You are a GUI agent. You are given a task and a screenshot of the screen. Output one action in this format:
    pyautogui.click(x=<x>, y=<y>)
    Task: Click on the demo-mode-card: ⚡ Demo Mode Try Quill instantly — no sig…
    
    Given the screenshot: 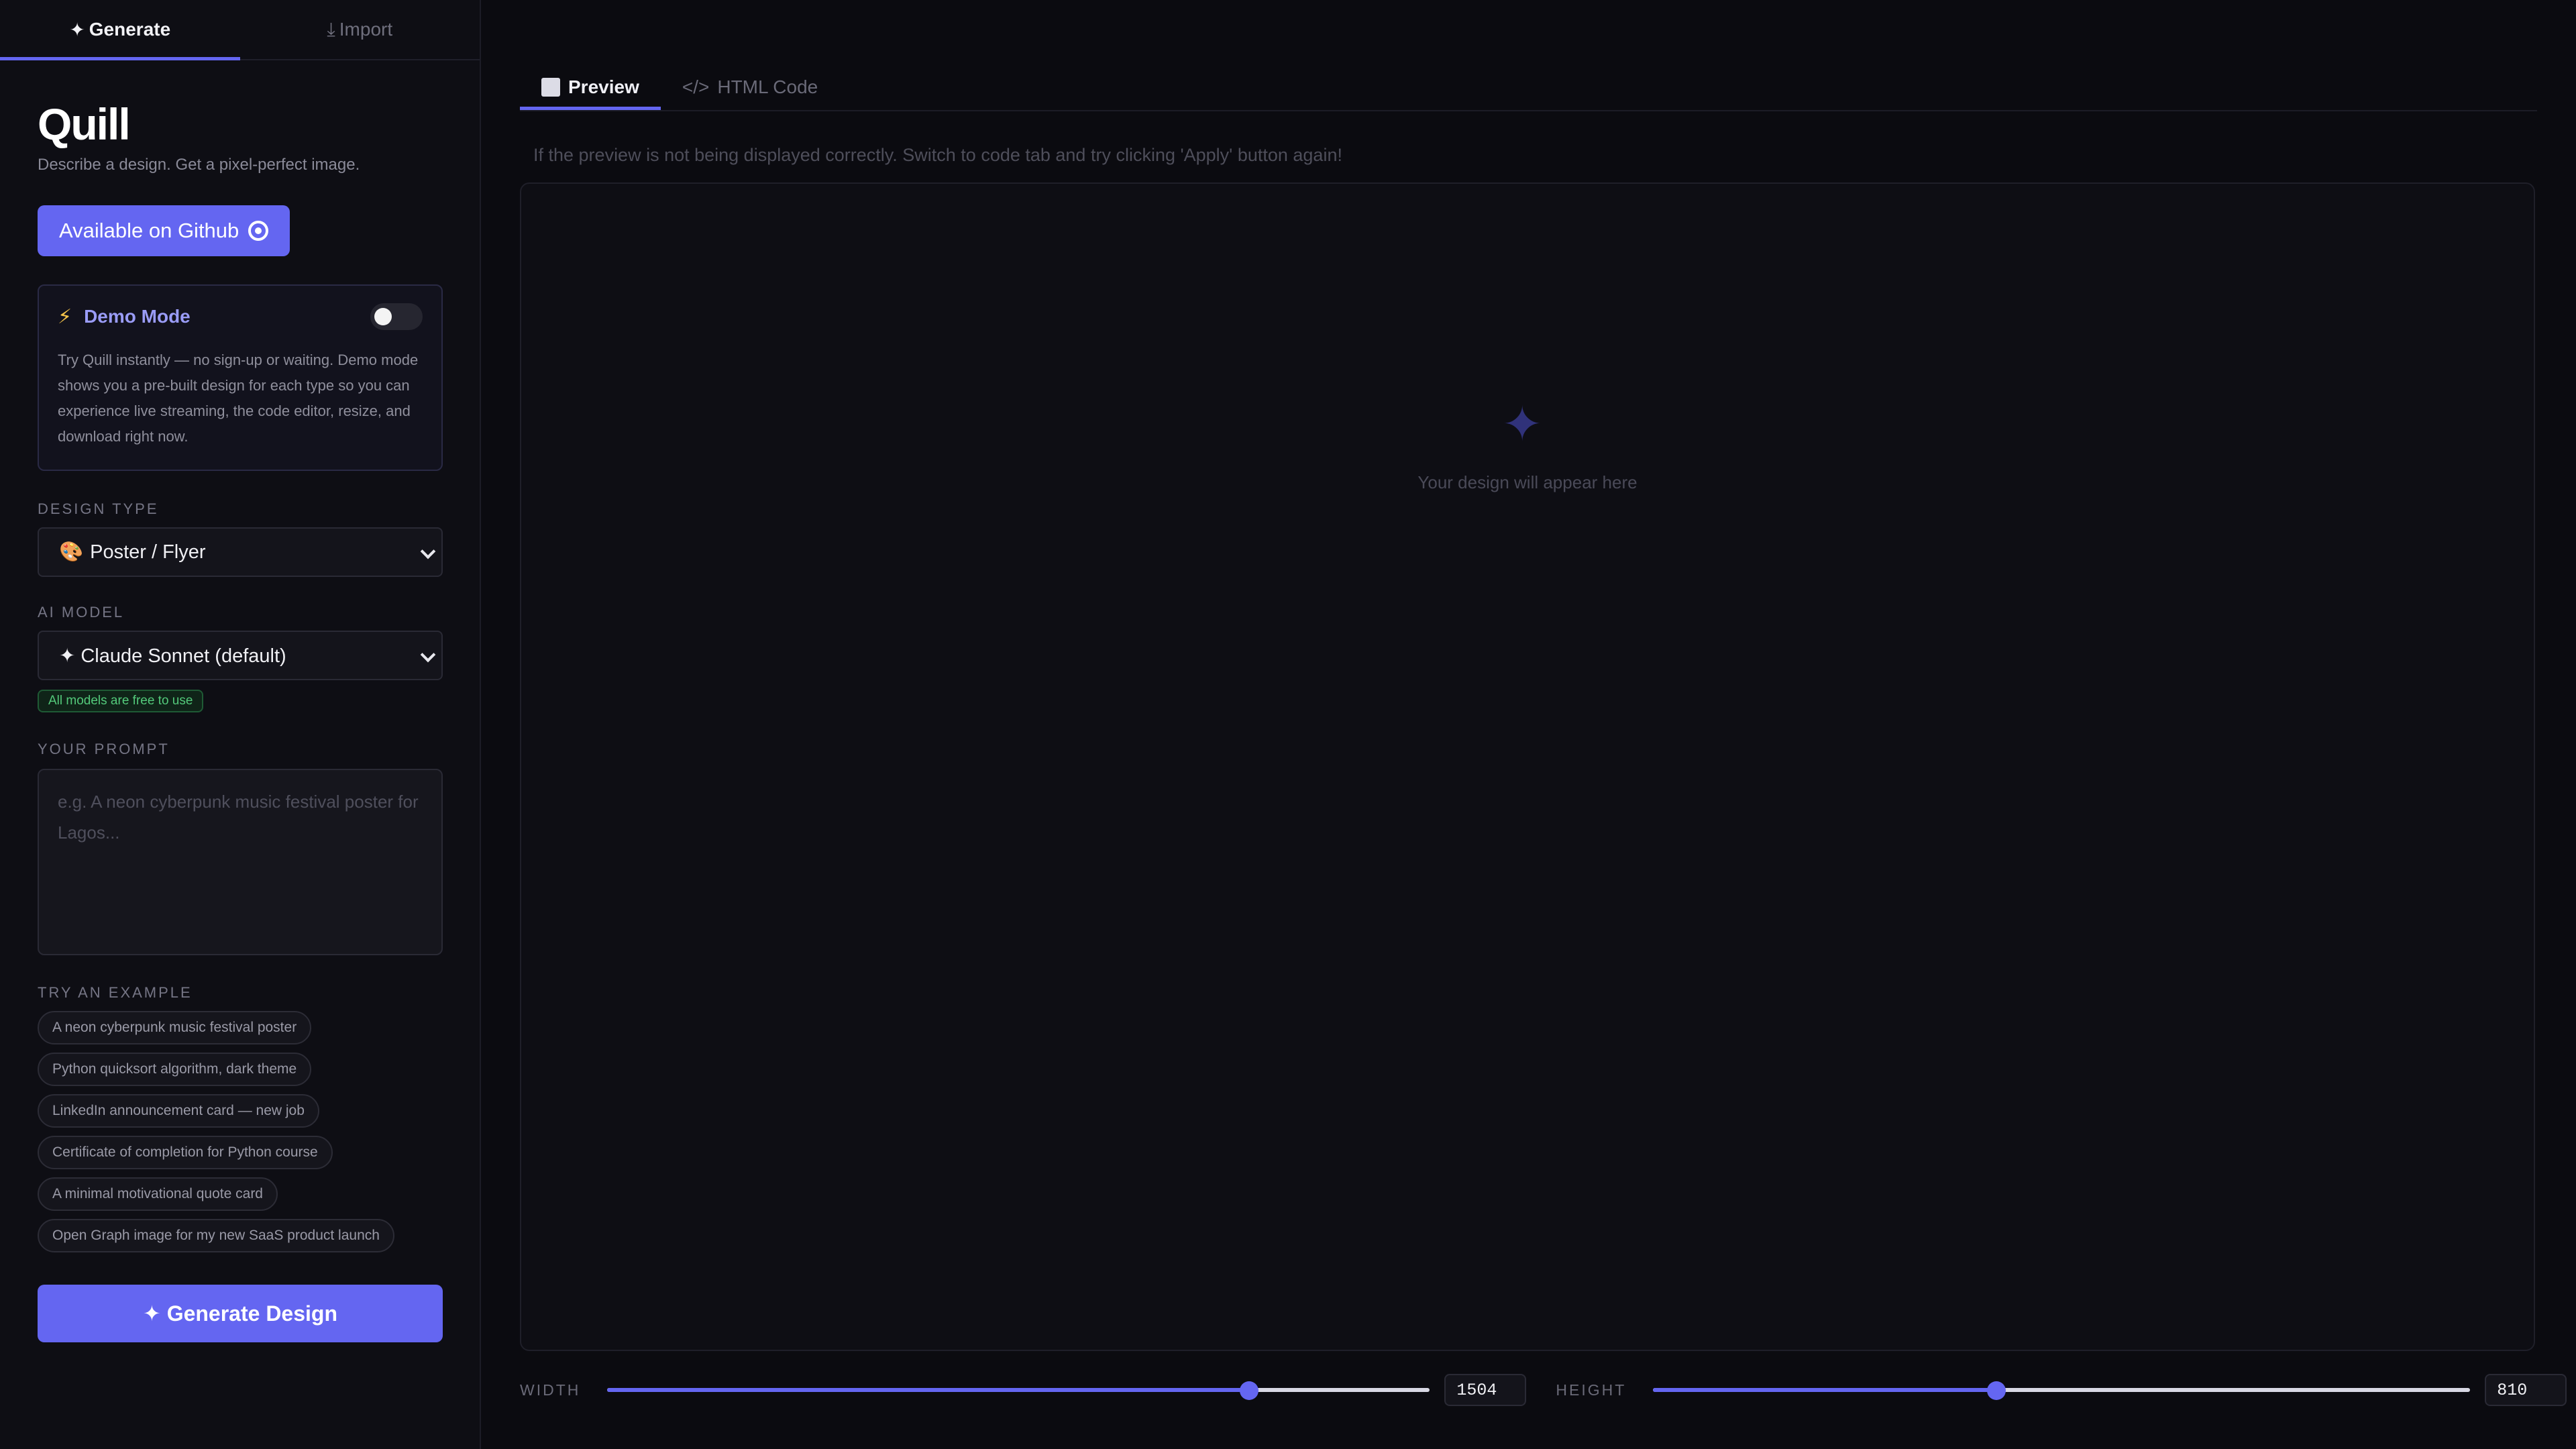 What is the action you would take?
    pyautogui.click(x=240, y=377)
    